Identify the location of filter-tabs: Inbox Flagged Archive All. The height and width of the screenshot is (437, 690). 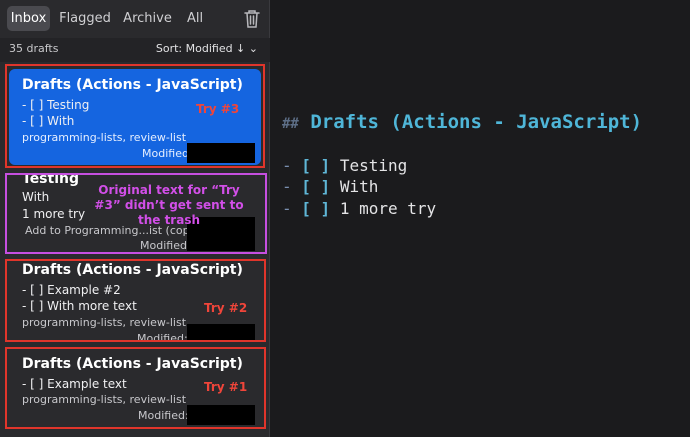
(135, 19).